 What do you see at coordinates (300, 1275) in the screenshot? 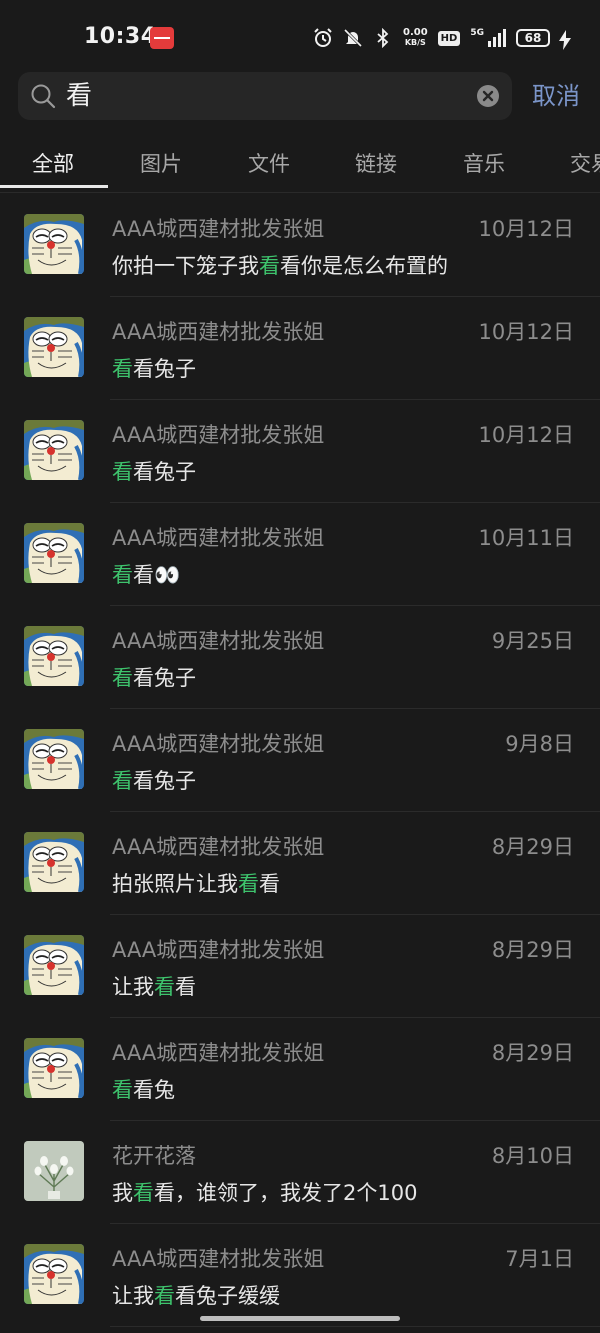
I see `result-row: AAA城西建材批发张姐 7月1日让我看看兔子缓缓` at bounding box center [300, 1275].